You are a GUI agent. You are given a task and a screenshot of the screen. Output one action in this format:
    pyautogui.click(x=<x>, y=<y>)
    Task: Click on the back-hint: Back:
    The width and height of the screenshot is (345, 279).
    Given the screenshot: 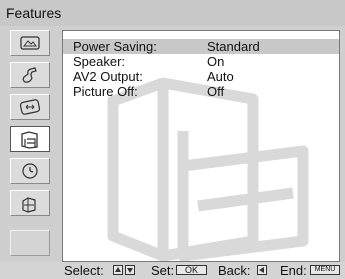 What is the action you would take?
    pyautogui.click(x=234, y=270)
    